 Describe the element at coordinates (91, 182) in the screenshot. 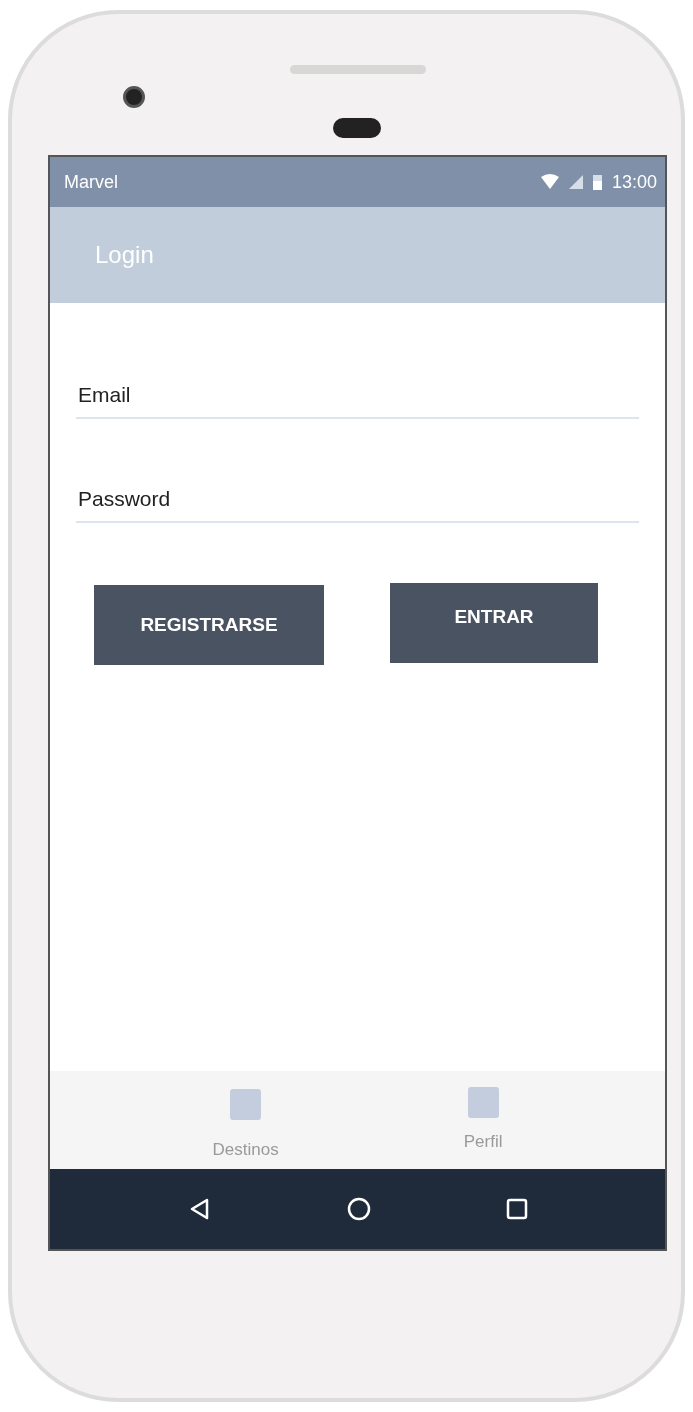

I see `carrier-name: Marvel` at that location.